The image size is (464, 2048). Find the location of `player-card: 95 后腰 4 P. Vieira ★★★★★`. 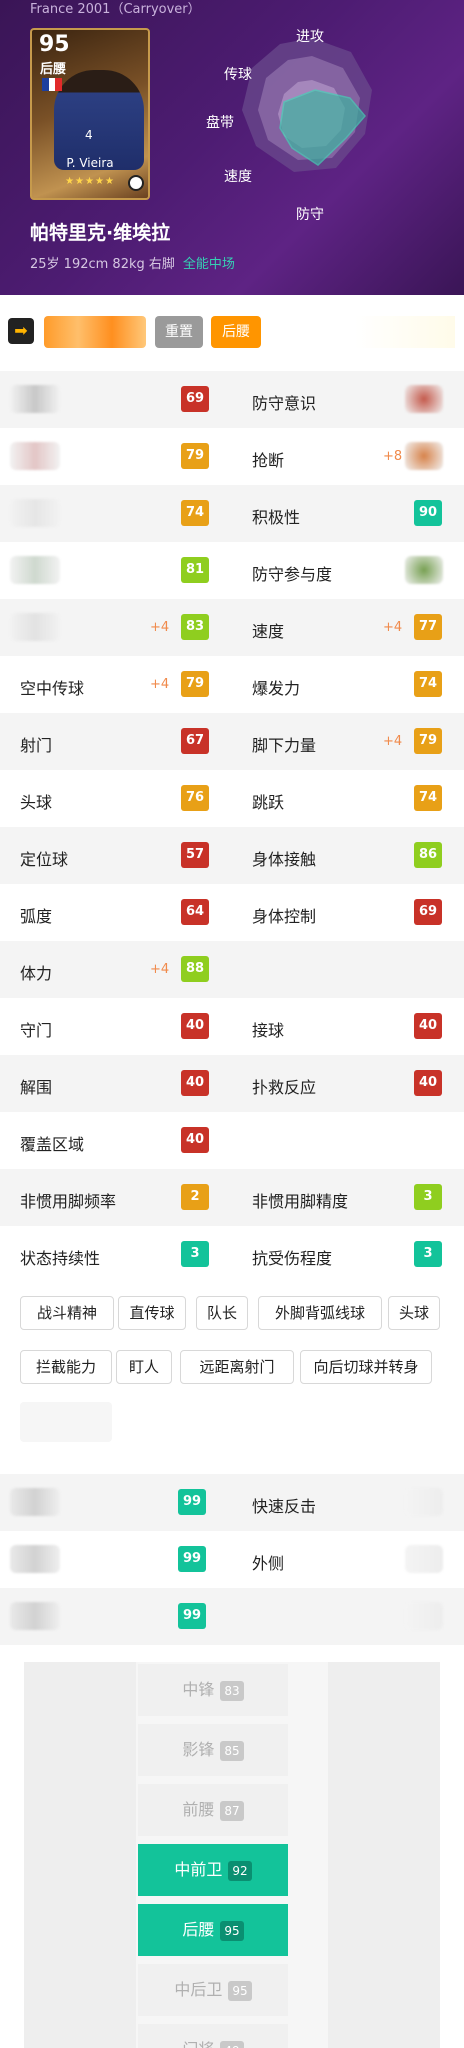

player-card: 95 后腰 4 P. Vieira ★★★★★ is located at coordinates (90, 114).